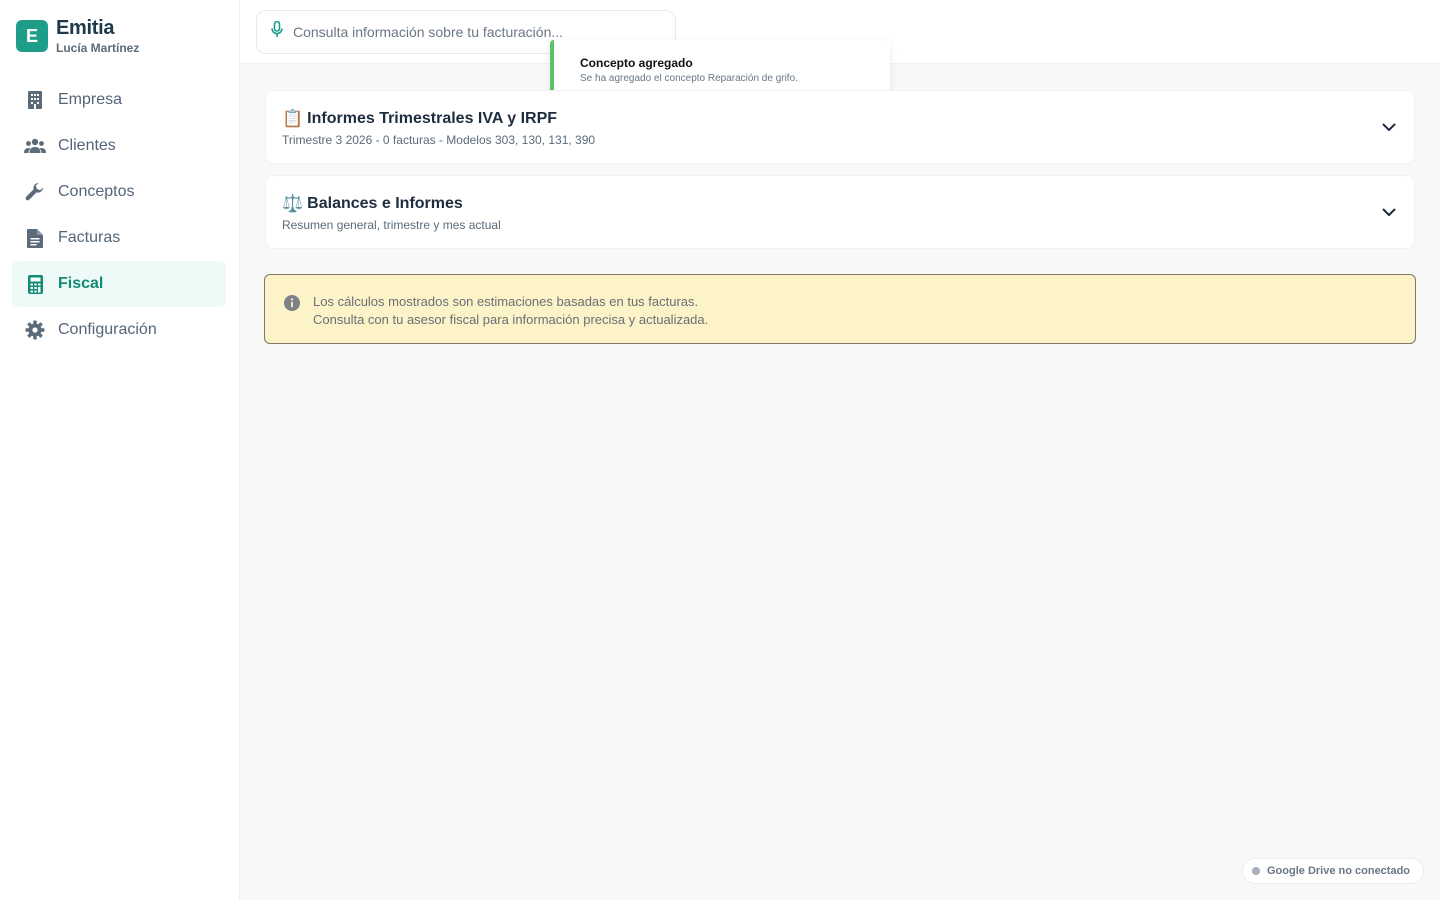 This screenshot has width=1440, height=900. What do you see at coordinates (1339, 871) in the screenshot?
I see `drive-status-label: Google Drive no conectado` at bounding box center [1339, 871].